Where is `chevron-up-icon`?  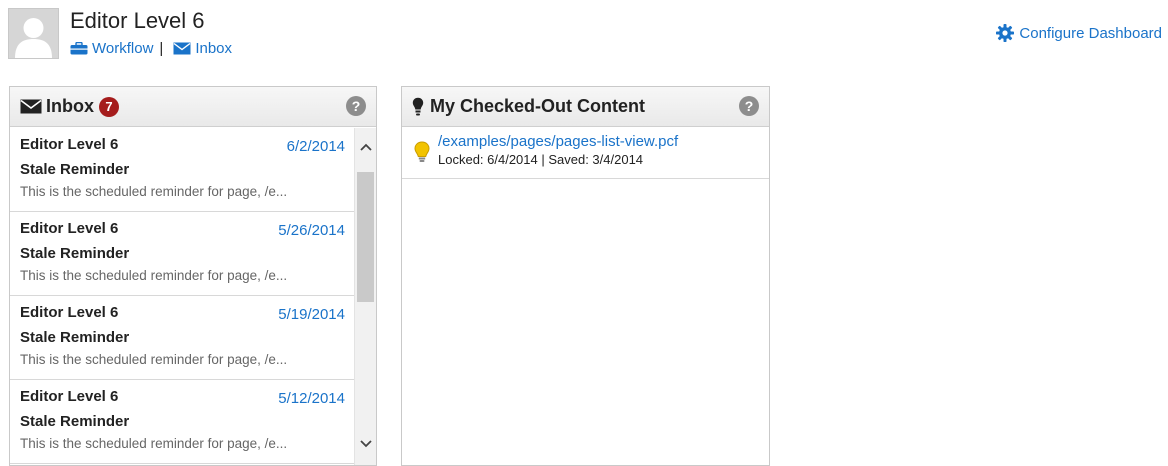
chevron-up-icon is located at coordinates (365, 147).